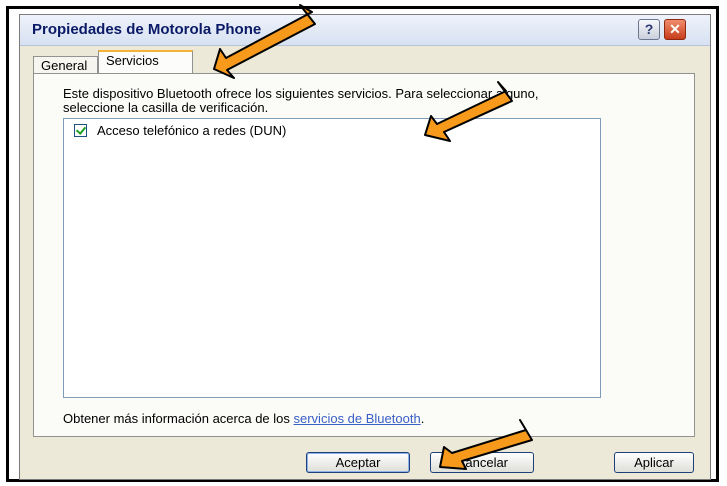  Describe the element at coordinates (192, 130) in the screenshot. I see `service-label: Acceso telefónico a redes (DUN)` at that location.